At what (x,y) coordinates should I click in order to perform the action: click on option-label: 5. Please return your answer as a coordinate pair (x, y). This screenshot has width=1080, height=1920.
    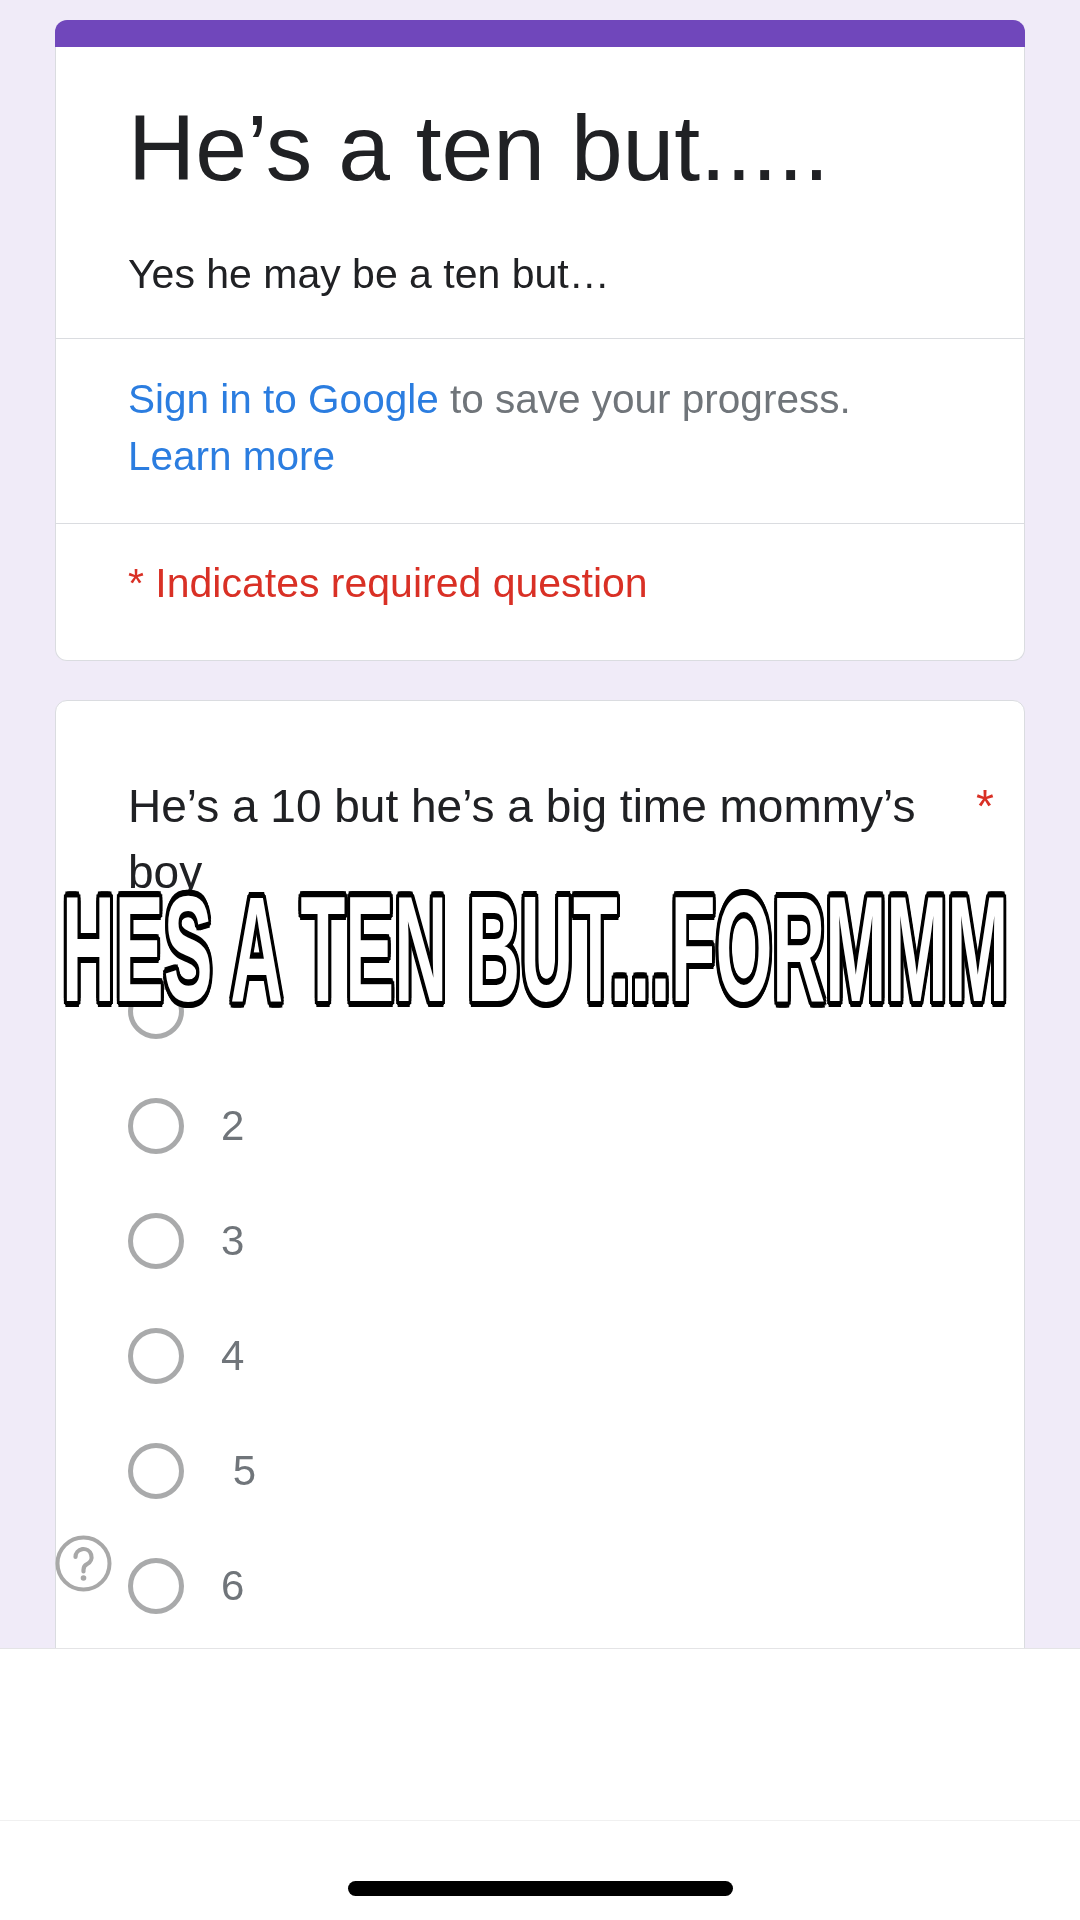
    Looking at the image, I should click on (239, 1470).